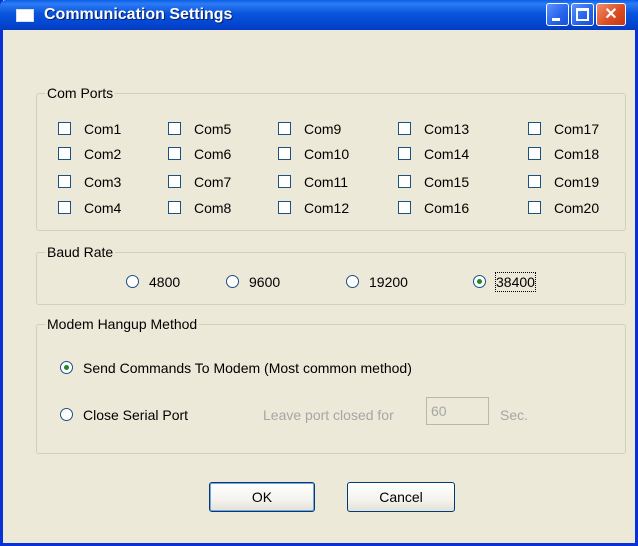 This screenshot has height=546, width=638. What do you see at coordinates (103, 154) in the screenshot?
I see `checkbox-com2-label: Com2` at bounding box center [103, 154].